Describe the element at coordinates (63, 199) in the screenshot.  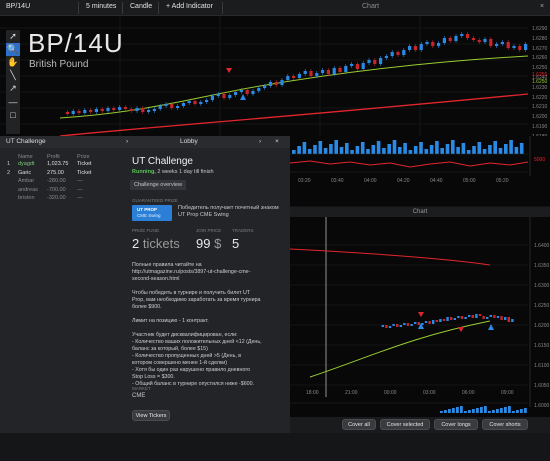
I see `table-row: briston -320.00 —` at that location.